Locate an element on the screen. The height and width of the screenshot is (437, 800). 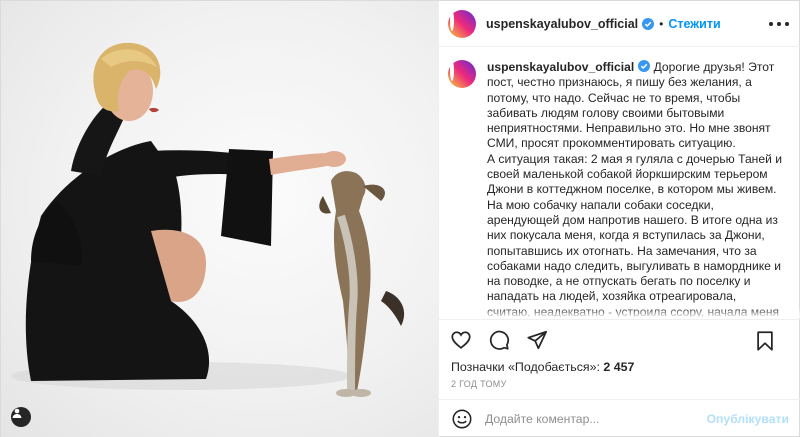
user-tag-icon is located at coordinates (17, 413).